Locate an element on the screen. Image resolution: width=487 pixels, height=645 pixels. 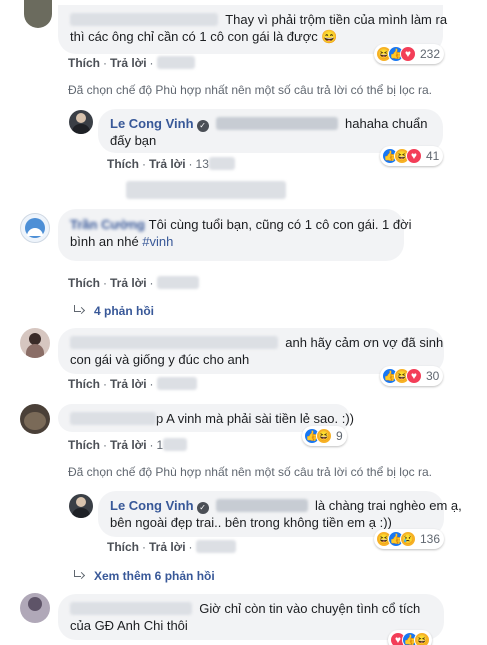
timestamp: 1 is located at coordinates (160, 445).